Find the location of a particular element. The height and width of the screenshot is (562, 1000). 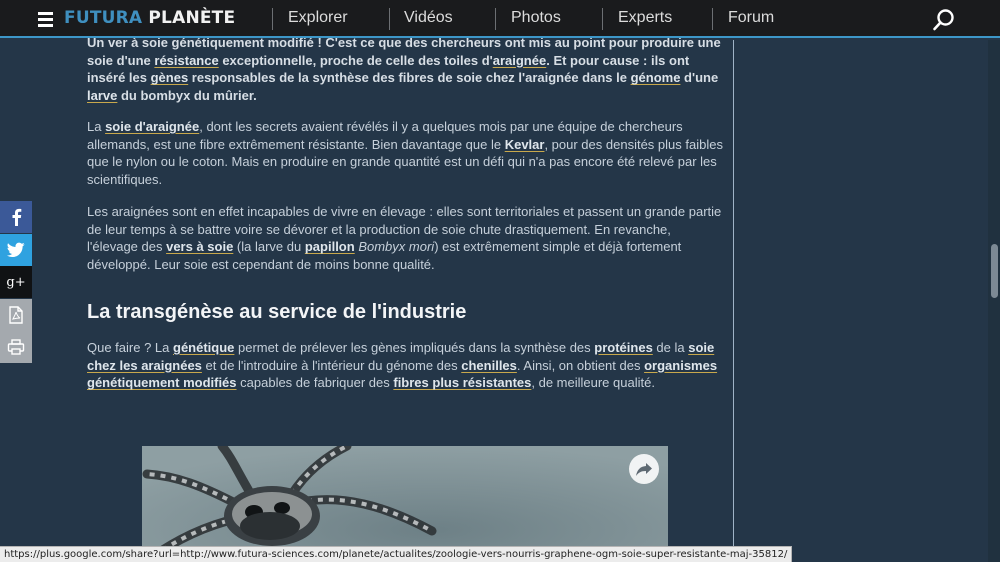

paragraph-text: capables de fabriquer des is located at coordinates (315, 383).